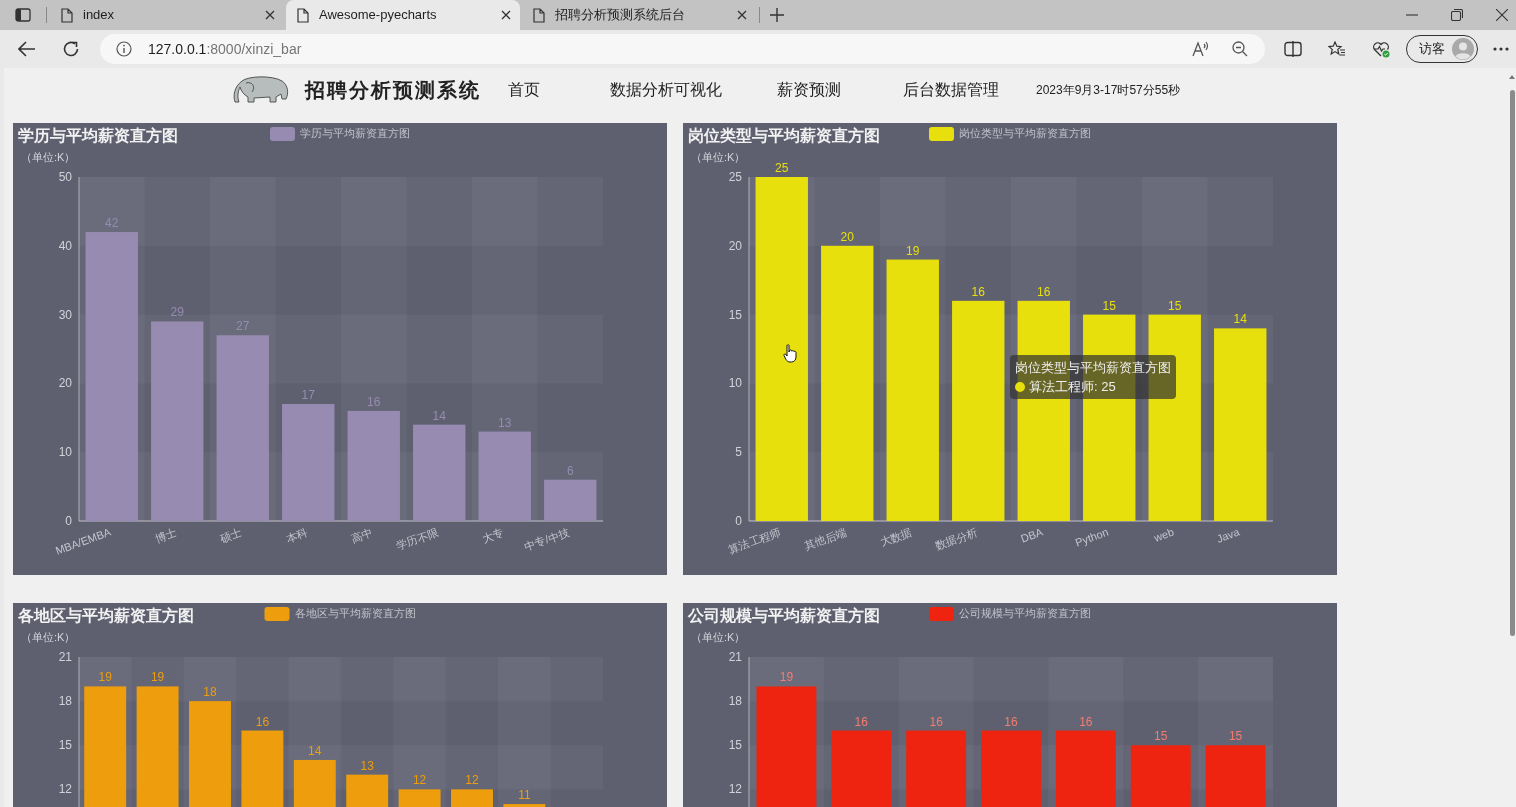  Describe the element at coordinates (784, 615) in the screenshot. I see `chart-title: 公司规模与平均薪资直方图` at that location.